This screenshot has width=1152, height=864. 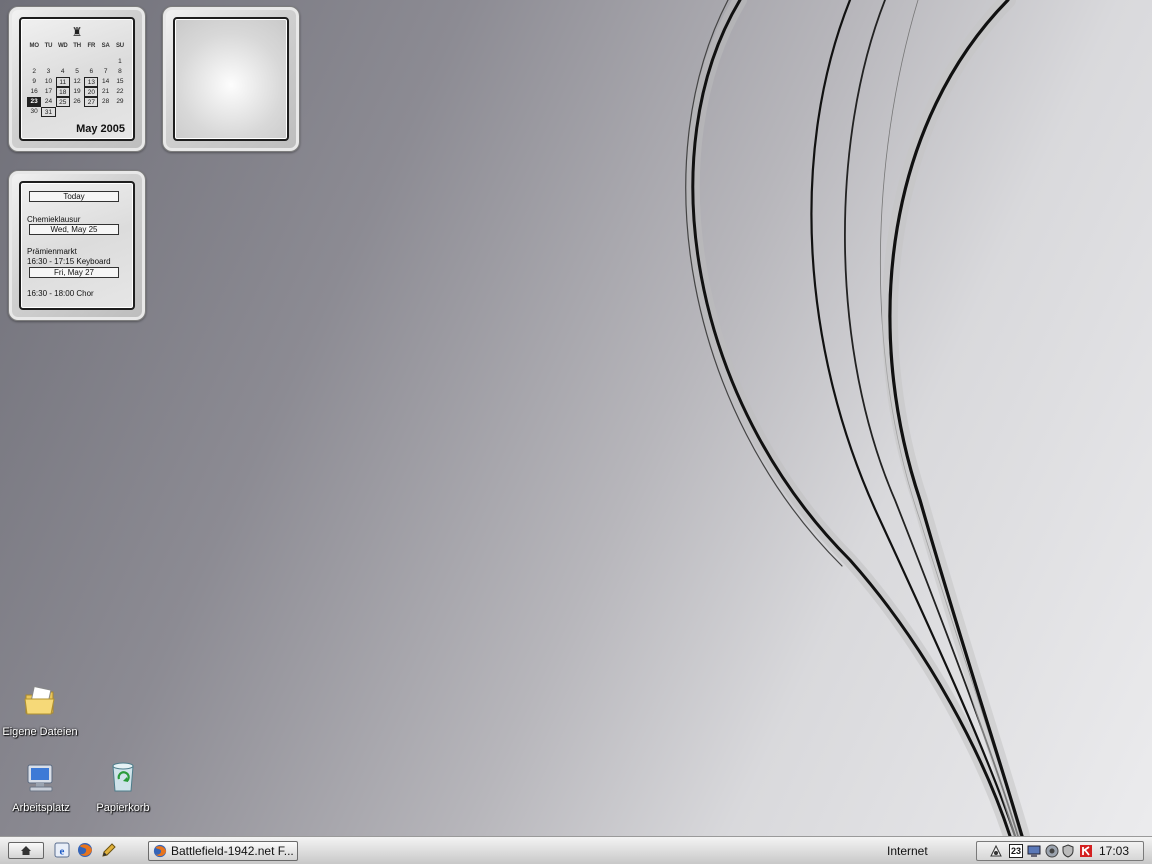 I want to click on system-tray: 23 17:03, so click(x=1060, y=851).